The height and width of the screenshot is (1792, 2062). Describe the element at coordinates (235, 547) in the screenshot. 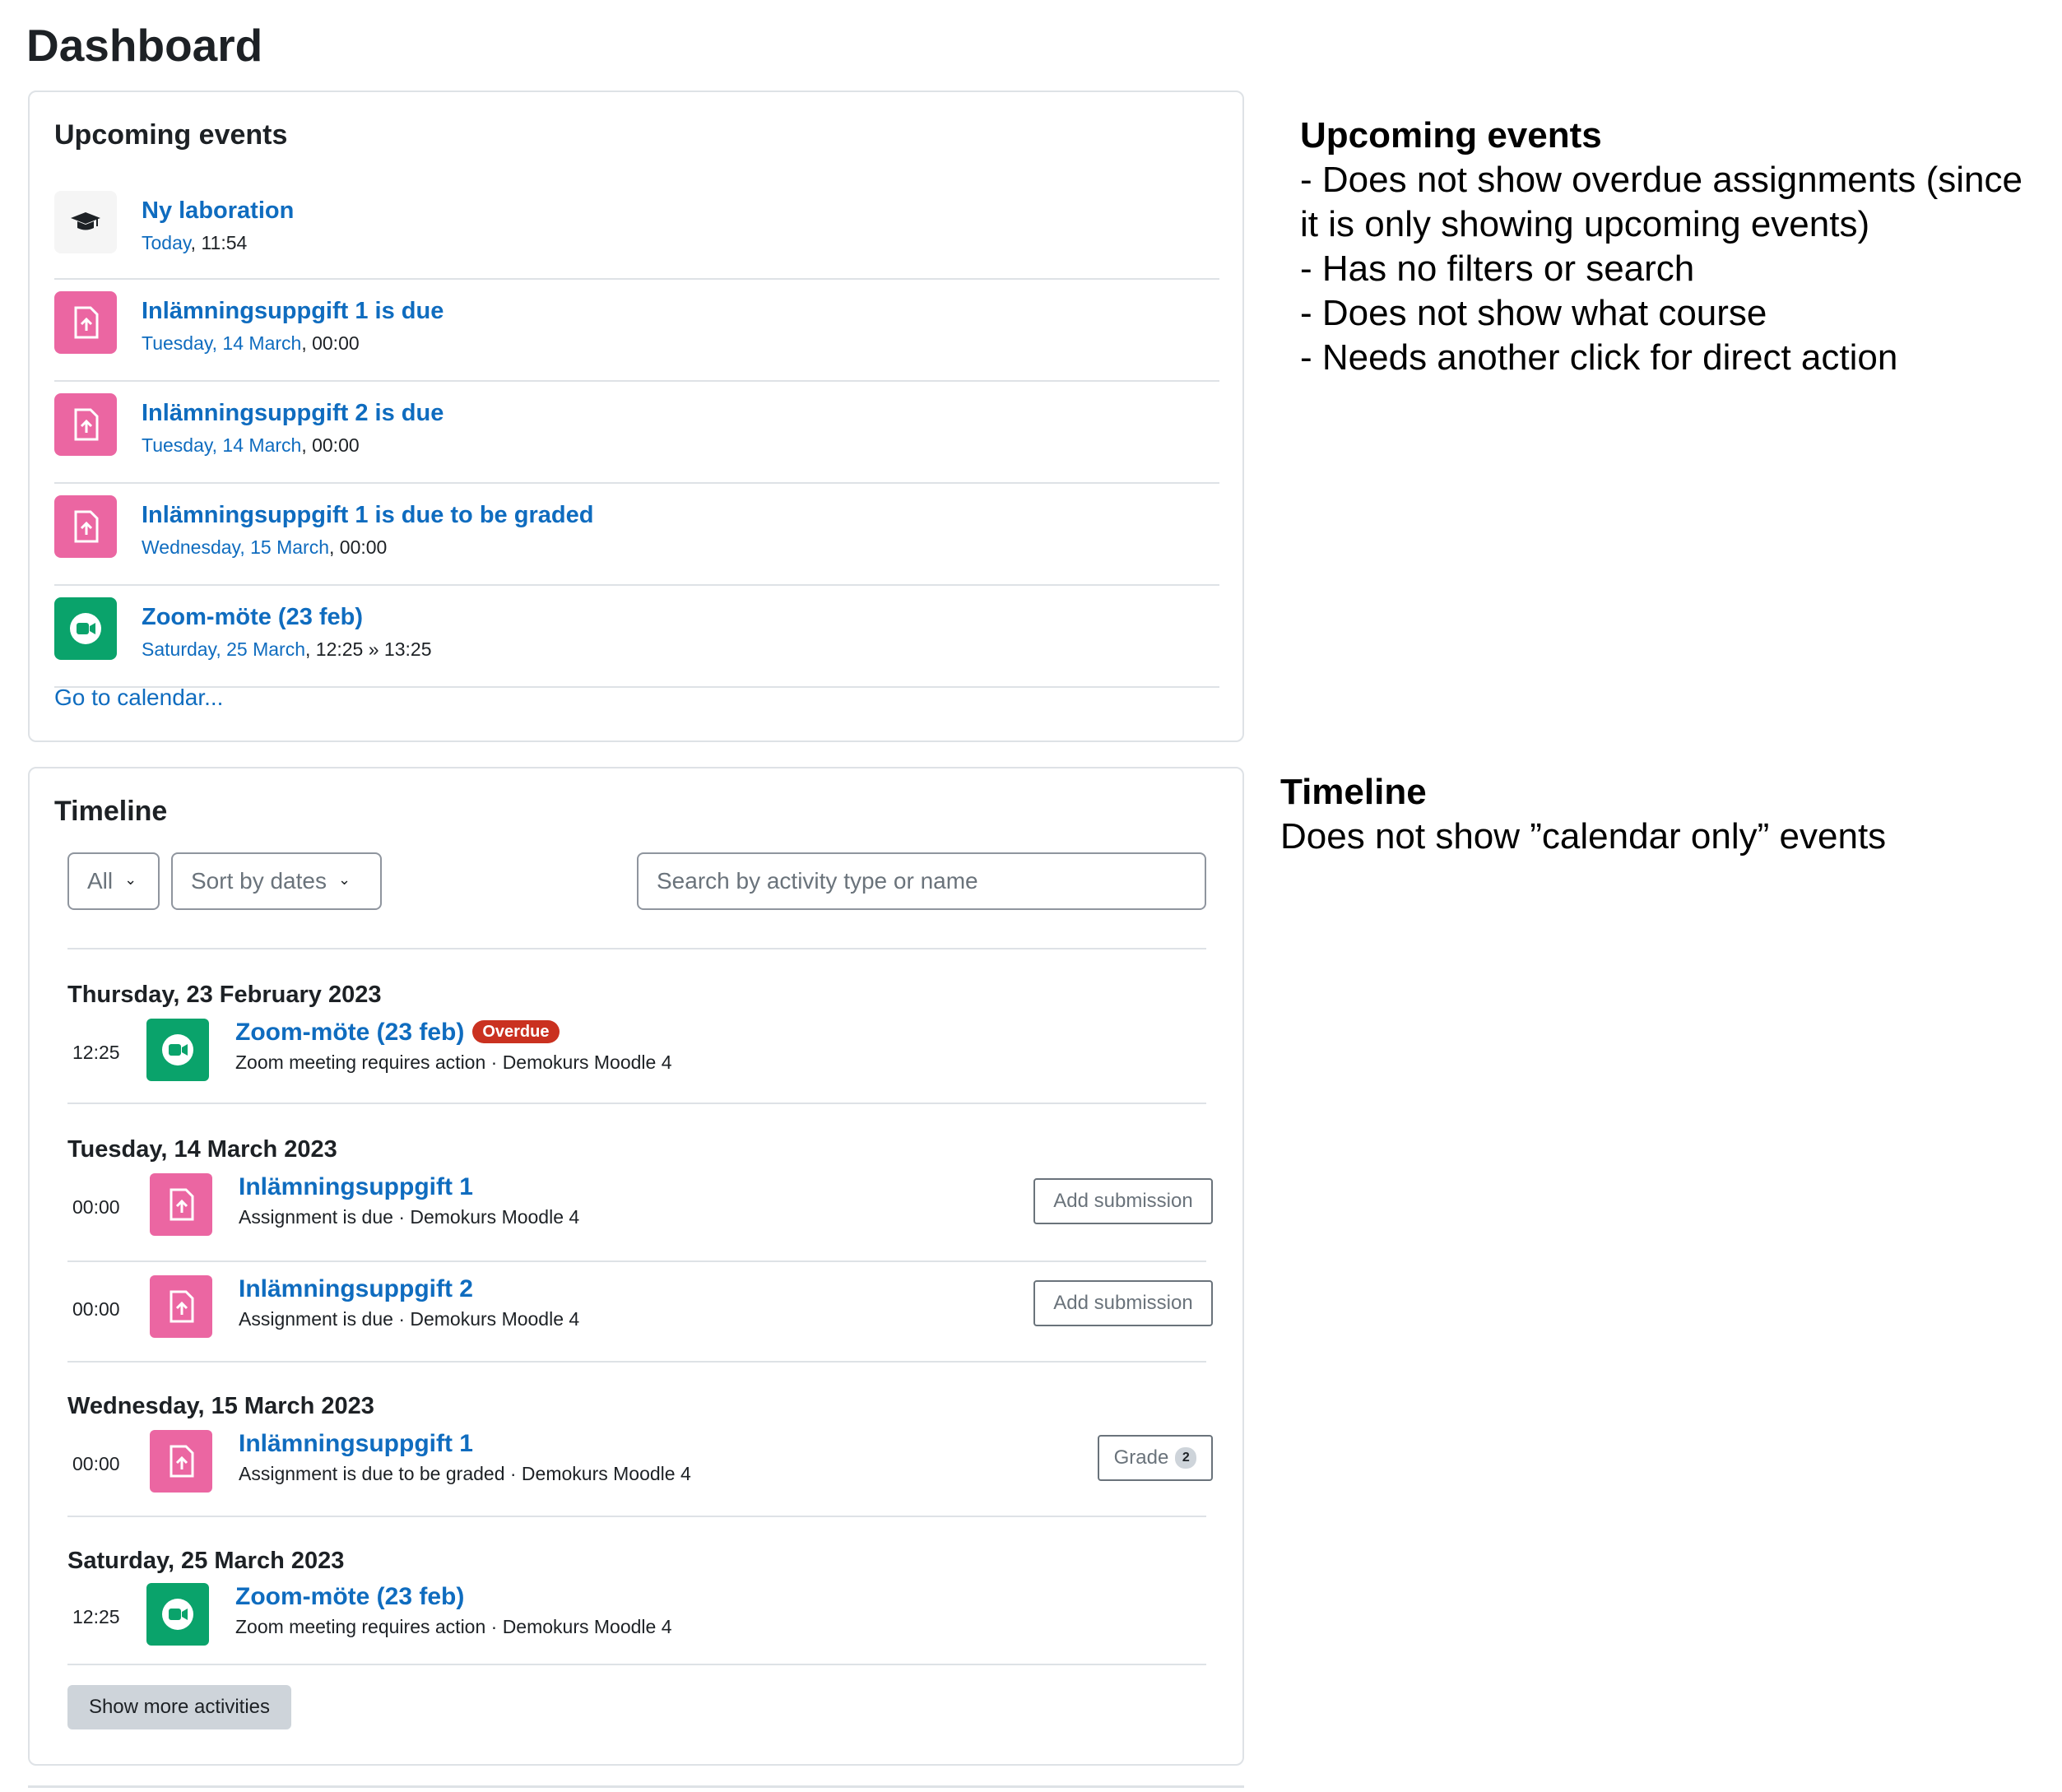

I see `day-link: Wednesday, 15 March` at that location.